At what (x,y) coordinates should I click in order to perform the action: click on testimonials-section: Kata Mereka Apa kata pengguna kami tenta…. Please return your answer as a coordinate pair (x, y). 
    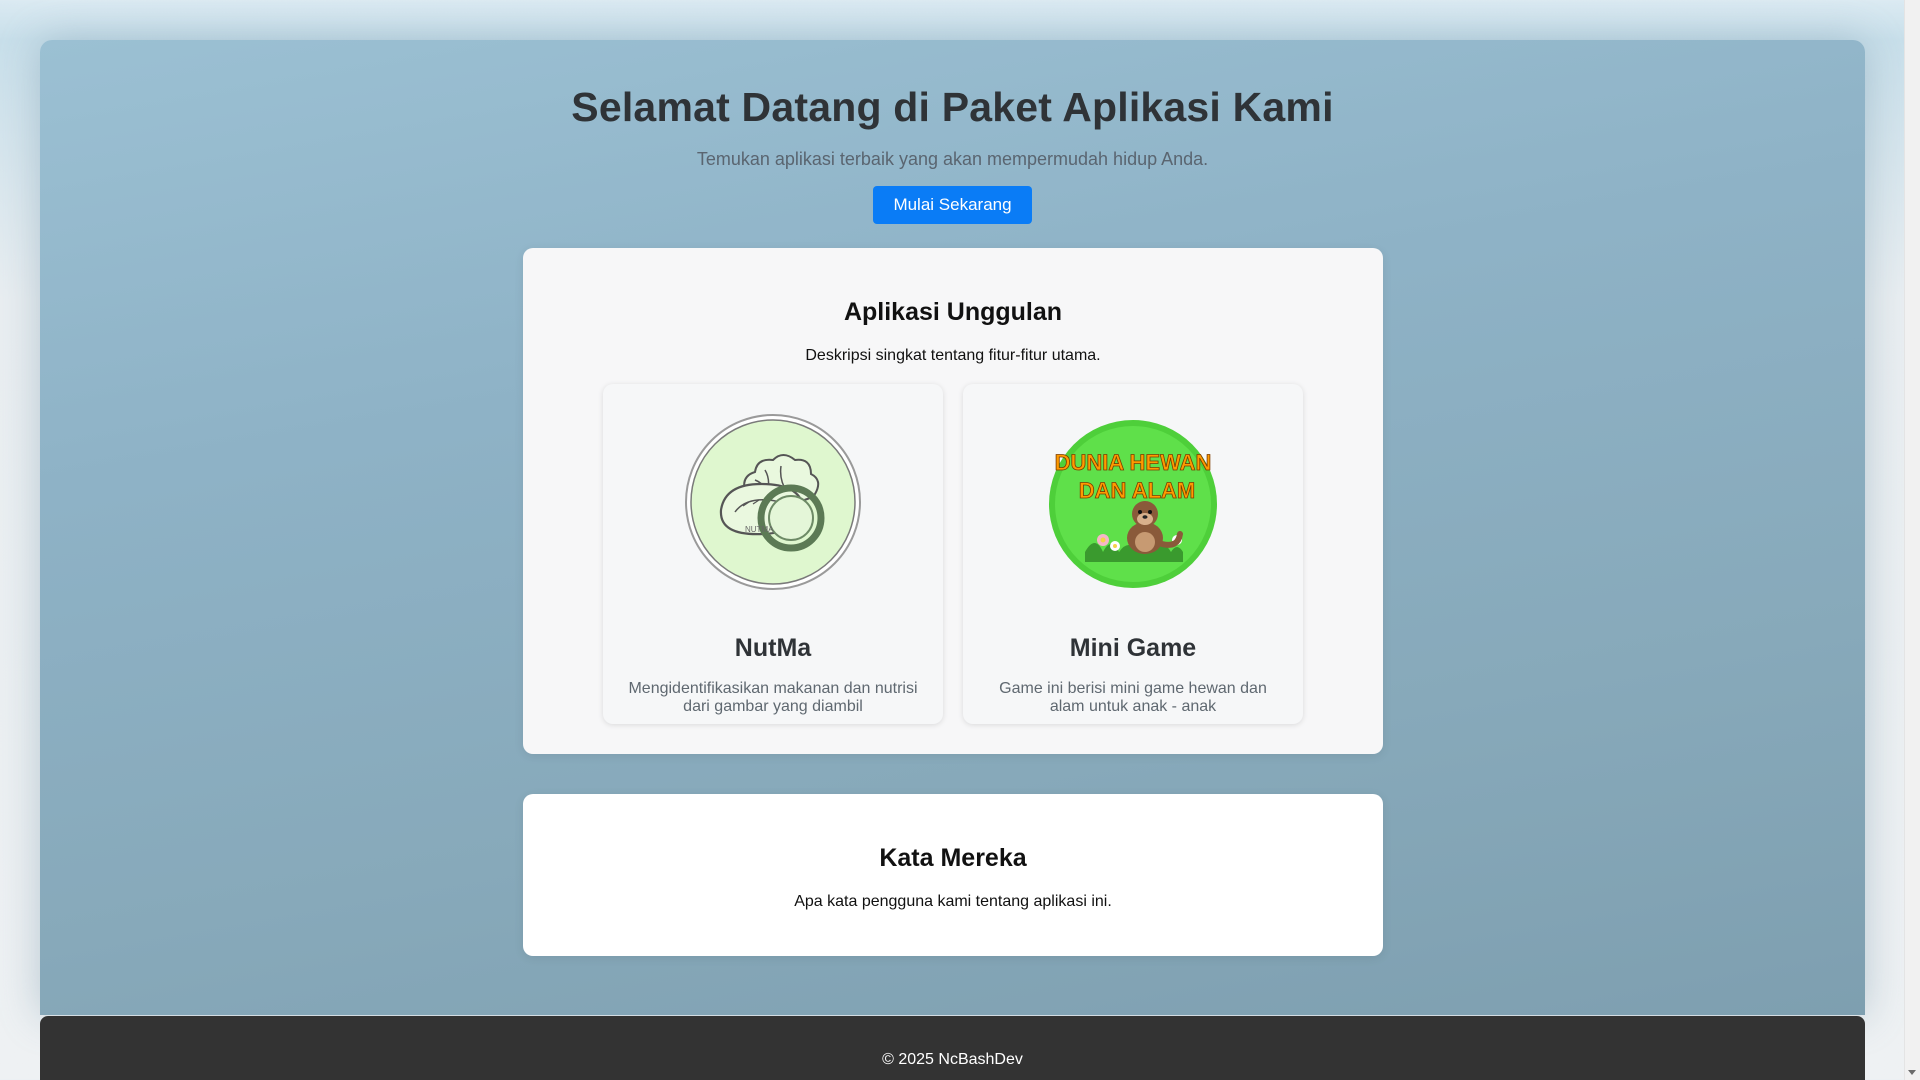
    Looking at the image, I should click on (953, 875).